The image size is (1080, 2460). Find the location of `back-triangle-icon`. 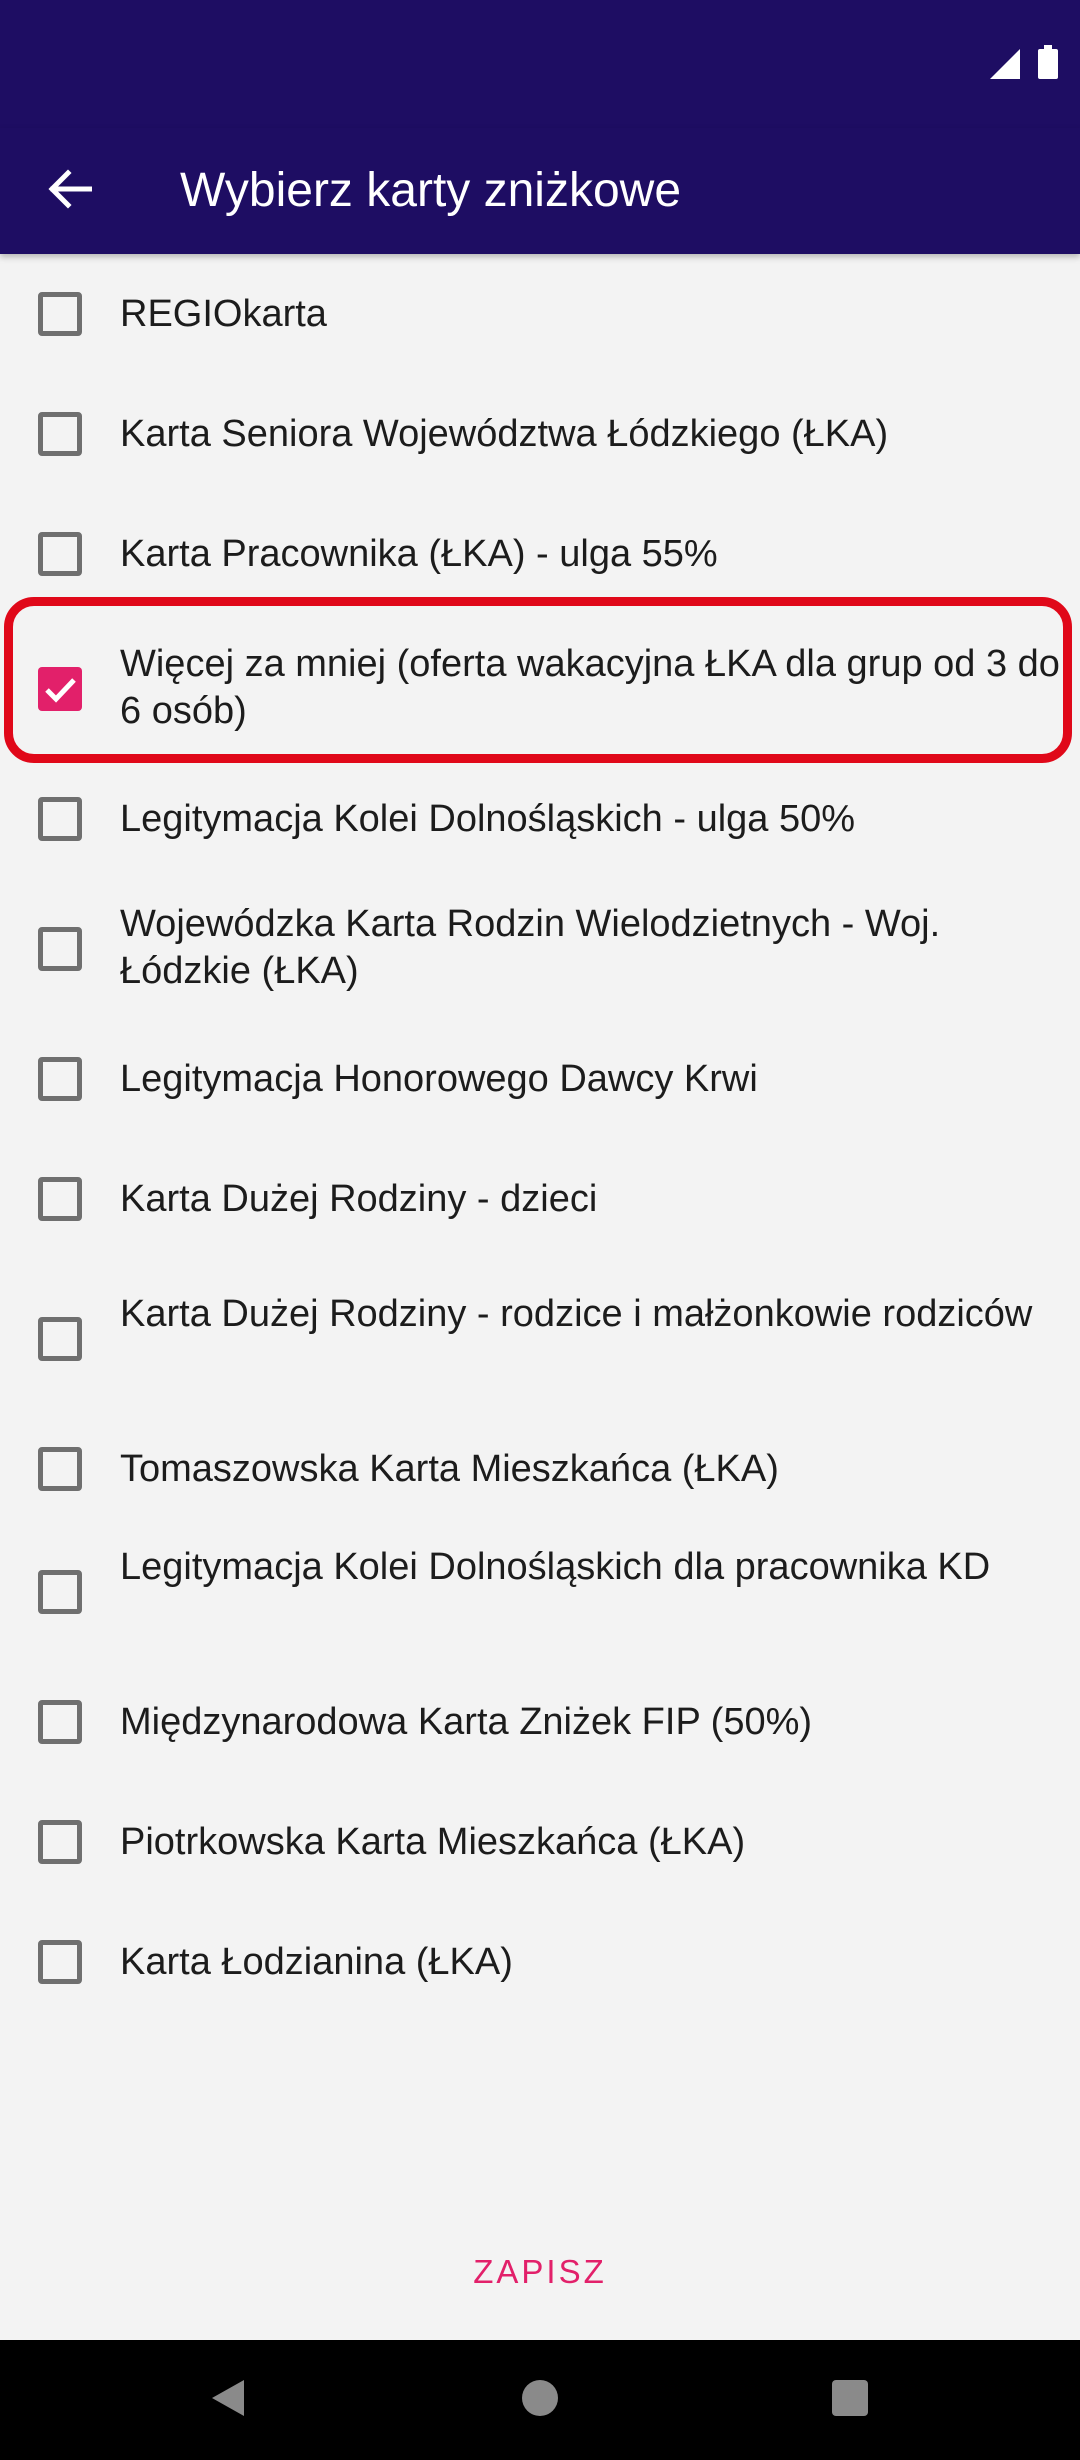

back-triangle-icon is located at coordinates (228, 2400).